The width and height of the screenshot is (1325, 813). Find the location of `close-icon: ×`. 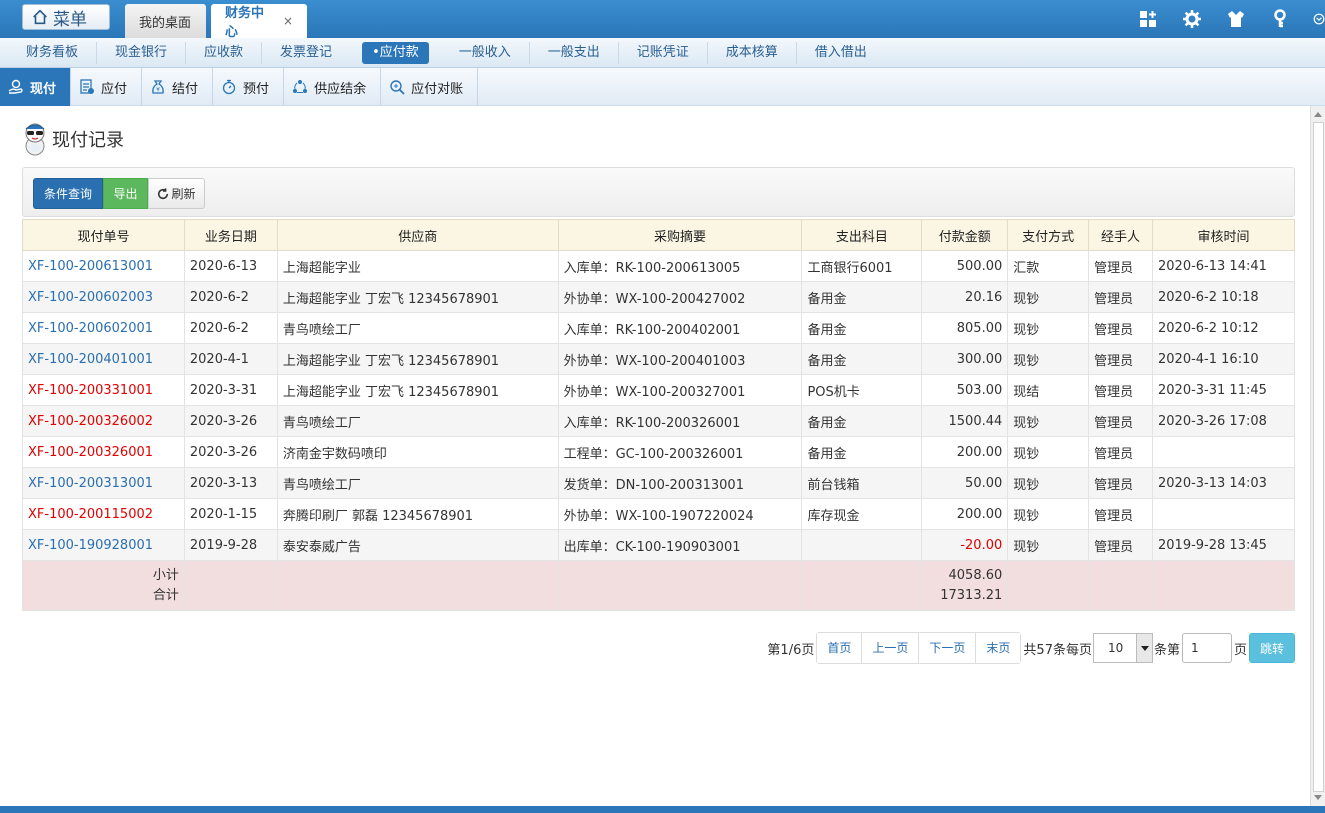

close-icon: × is located at coordinates (288, 21).